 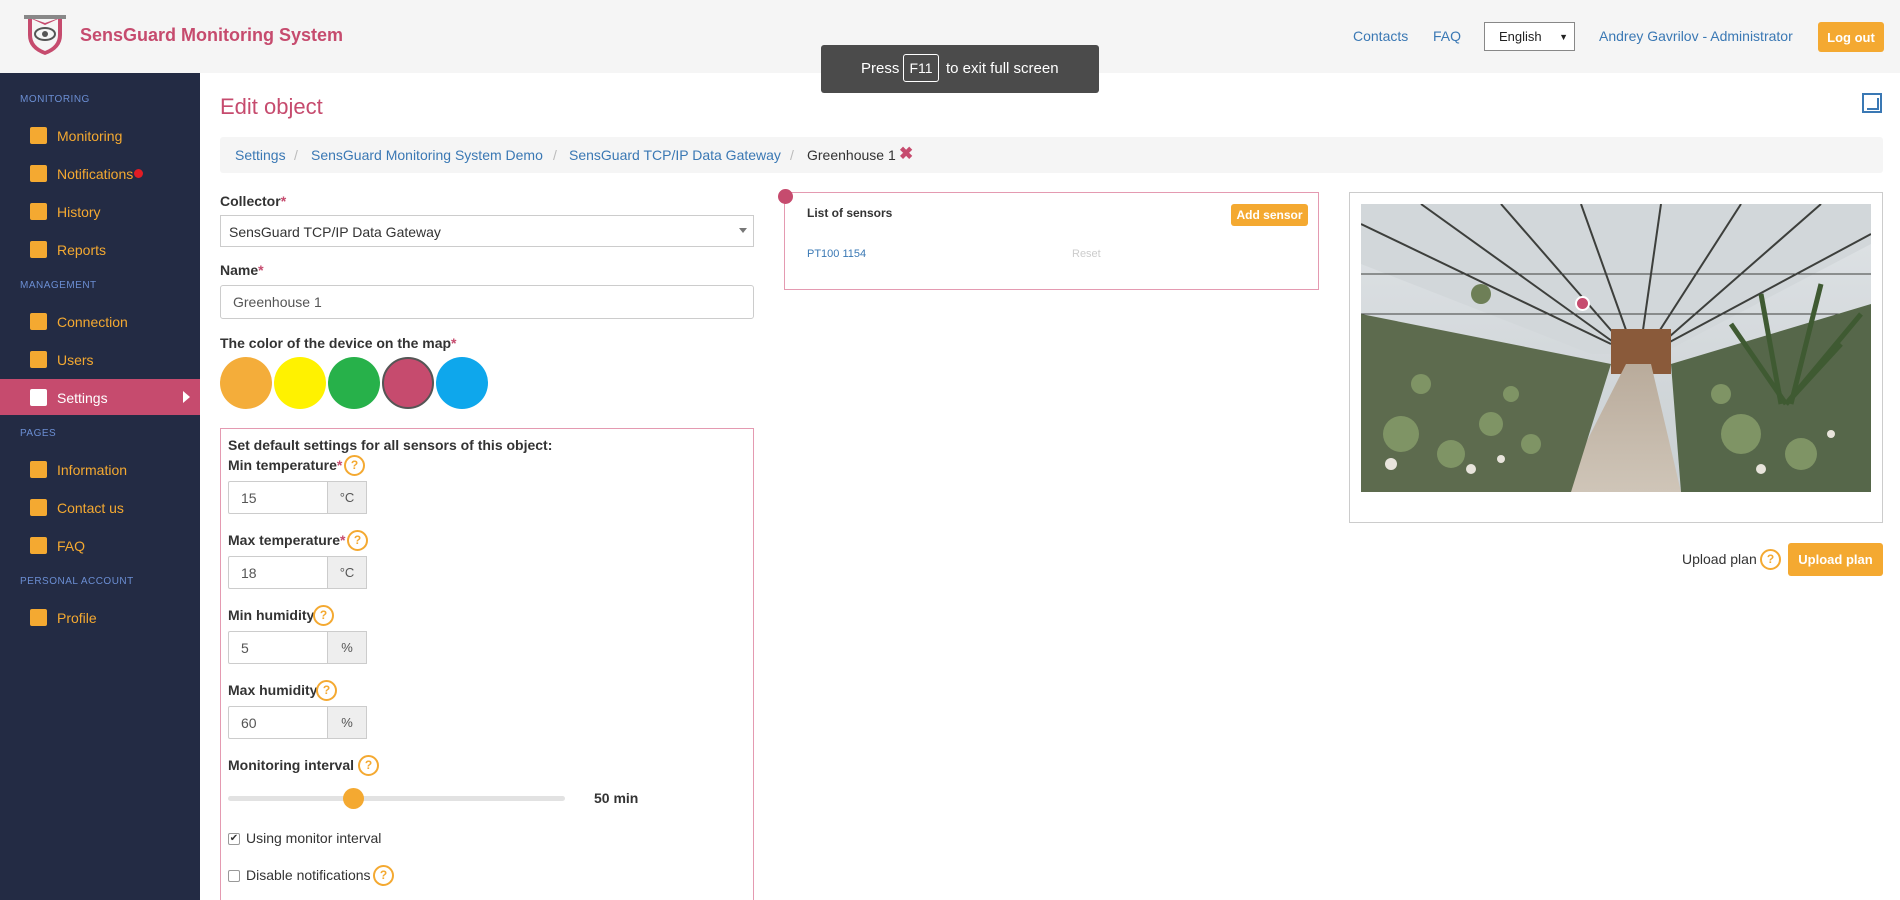 I want to click on toast-key: F11, so click(x=921, y=68).